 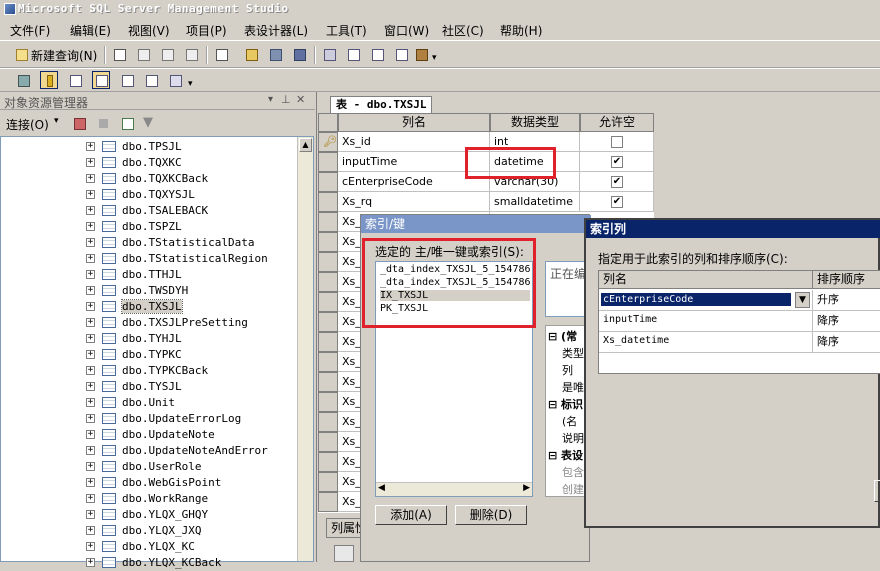 I want to click on property-row: ⊟ 表设, so click(x=565, y=455).